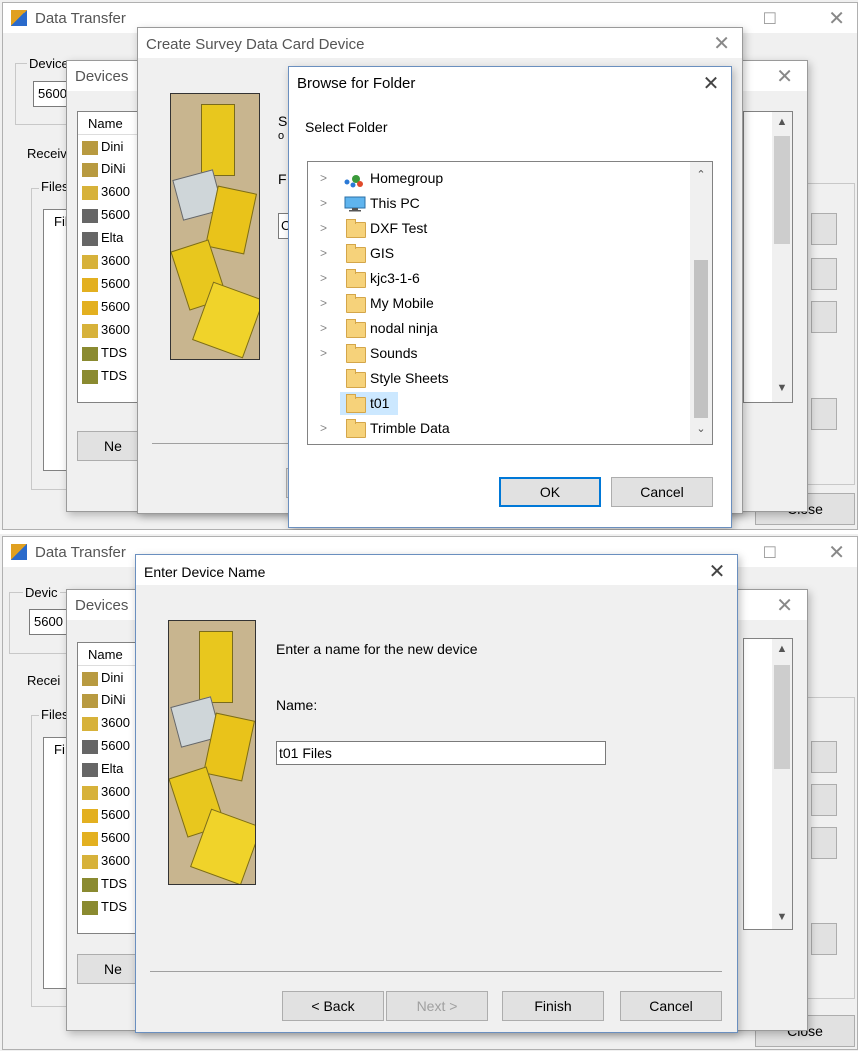 Image resolution: width=858 pixels, height=1051 pixels. Describe the element at coordinates (497, 403) in the screenshot. I see `tree-item-t01-selected: t01` at that location.